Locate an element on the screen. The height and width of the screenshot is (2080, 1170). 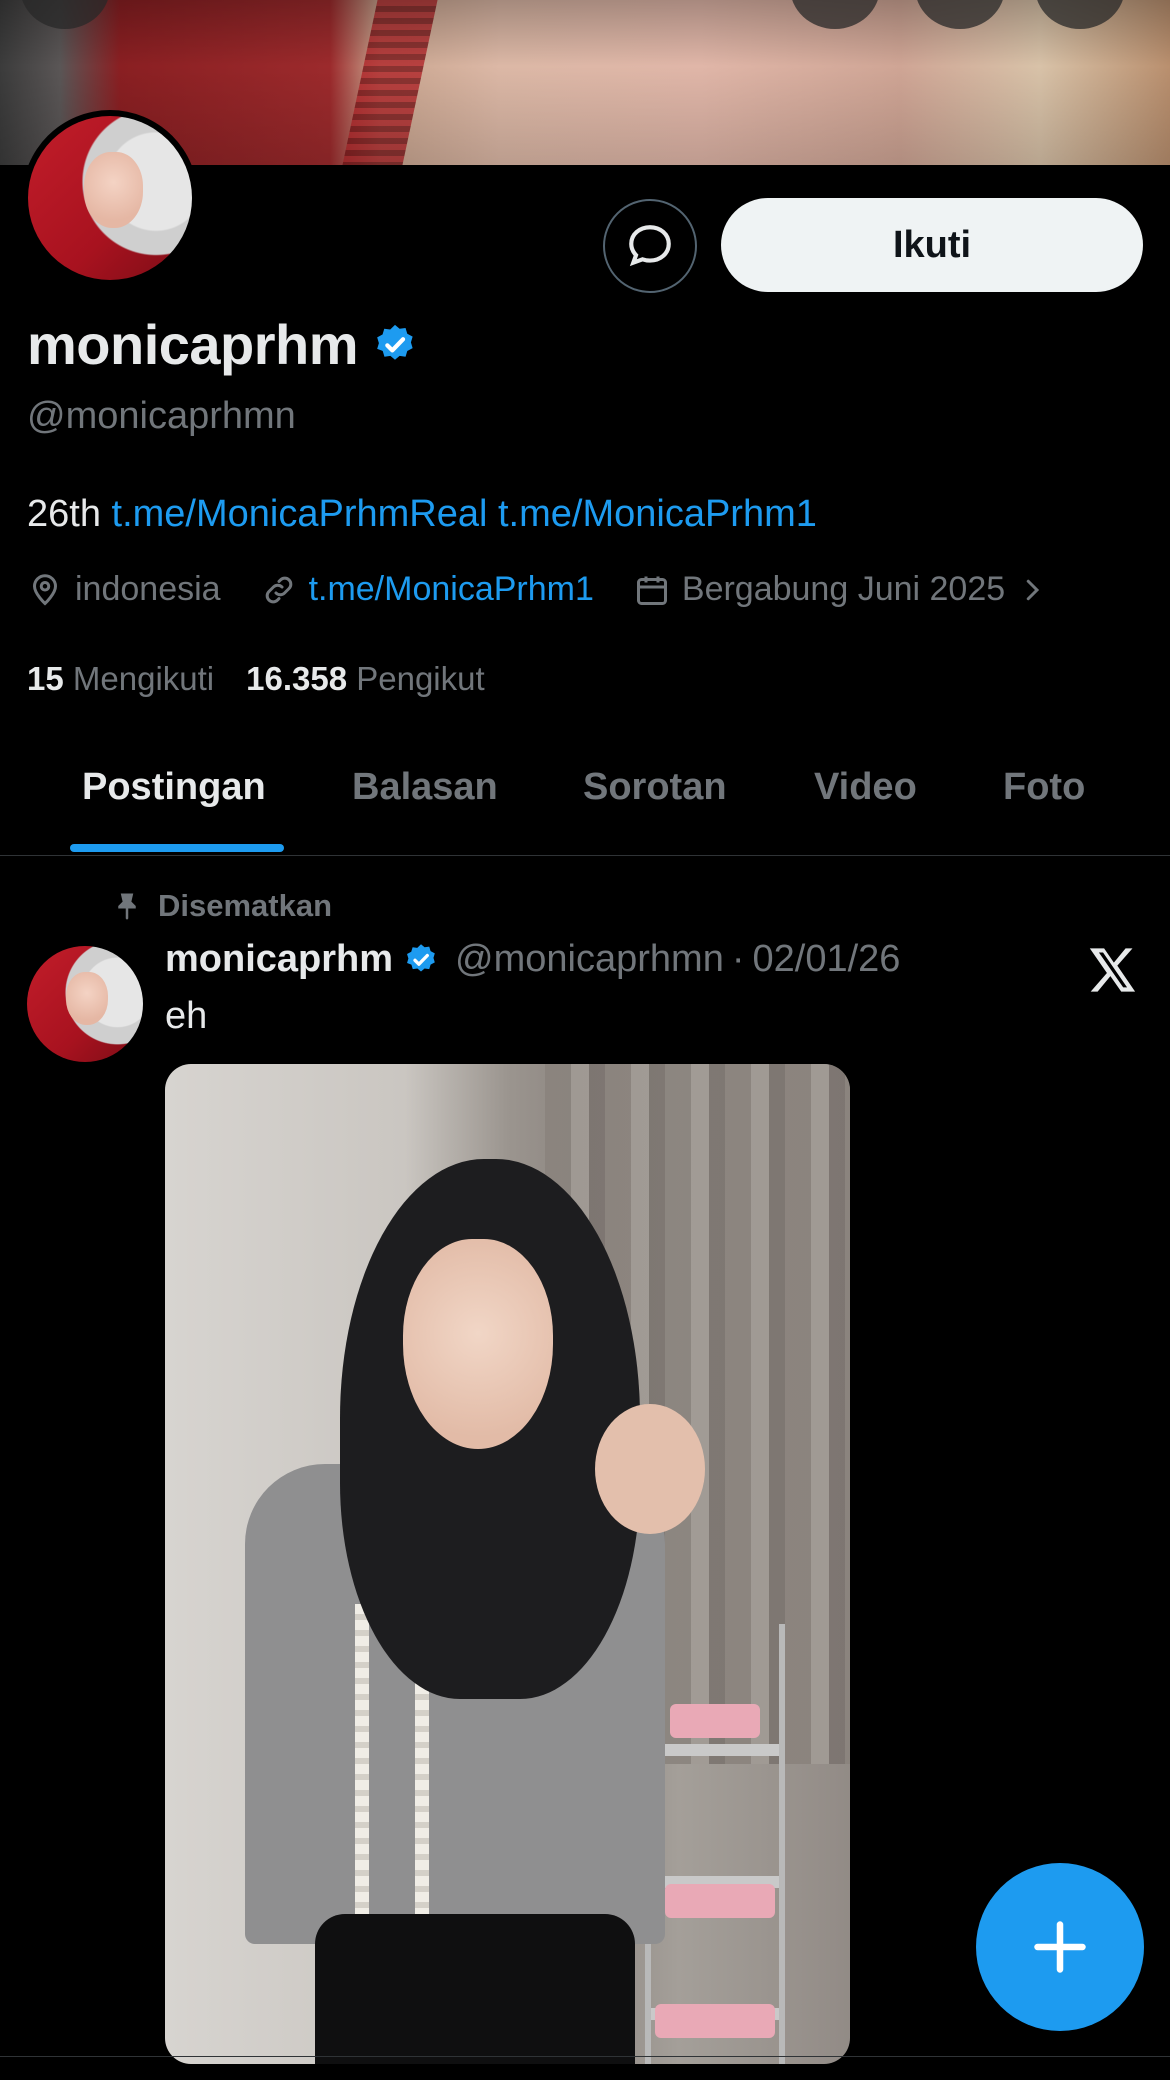
compose-button is located at coordinates (1060, 1947).